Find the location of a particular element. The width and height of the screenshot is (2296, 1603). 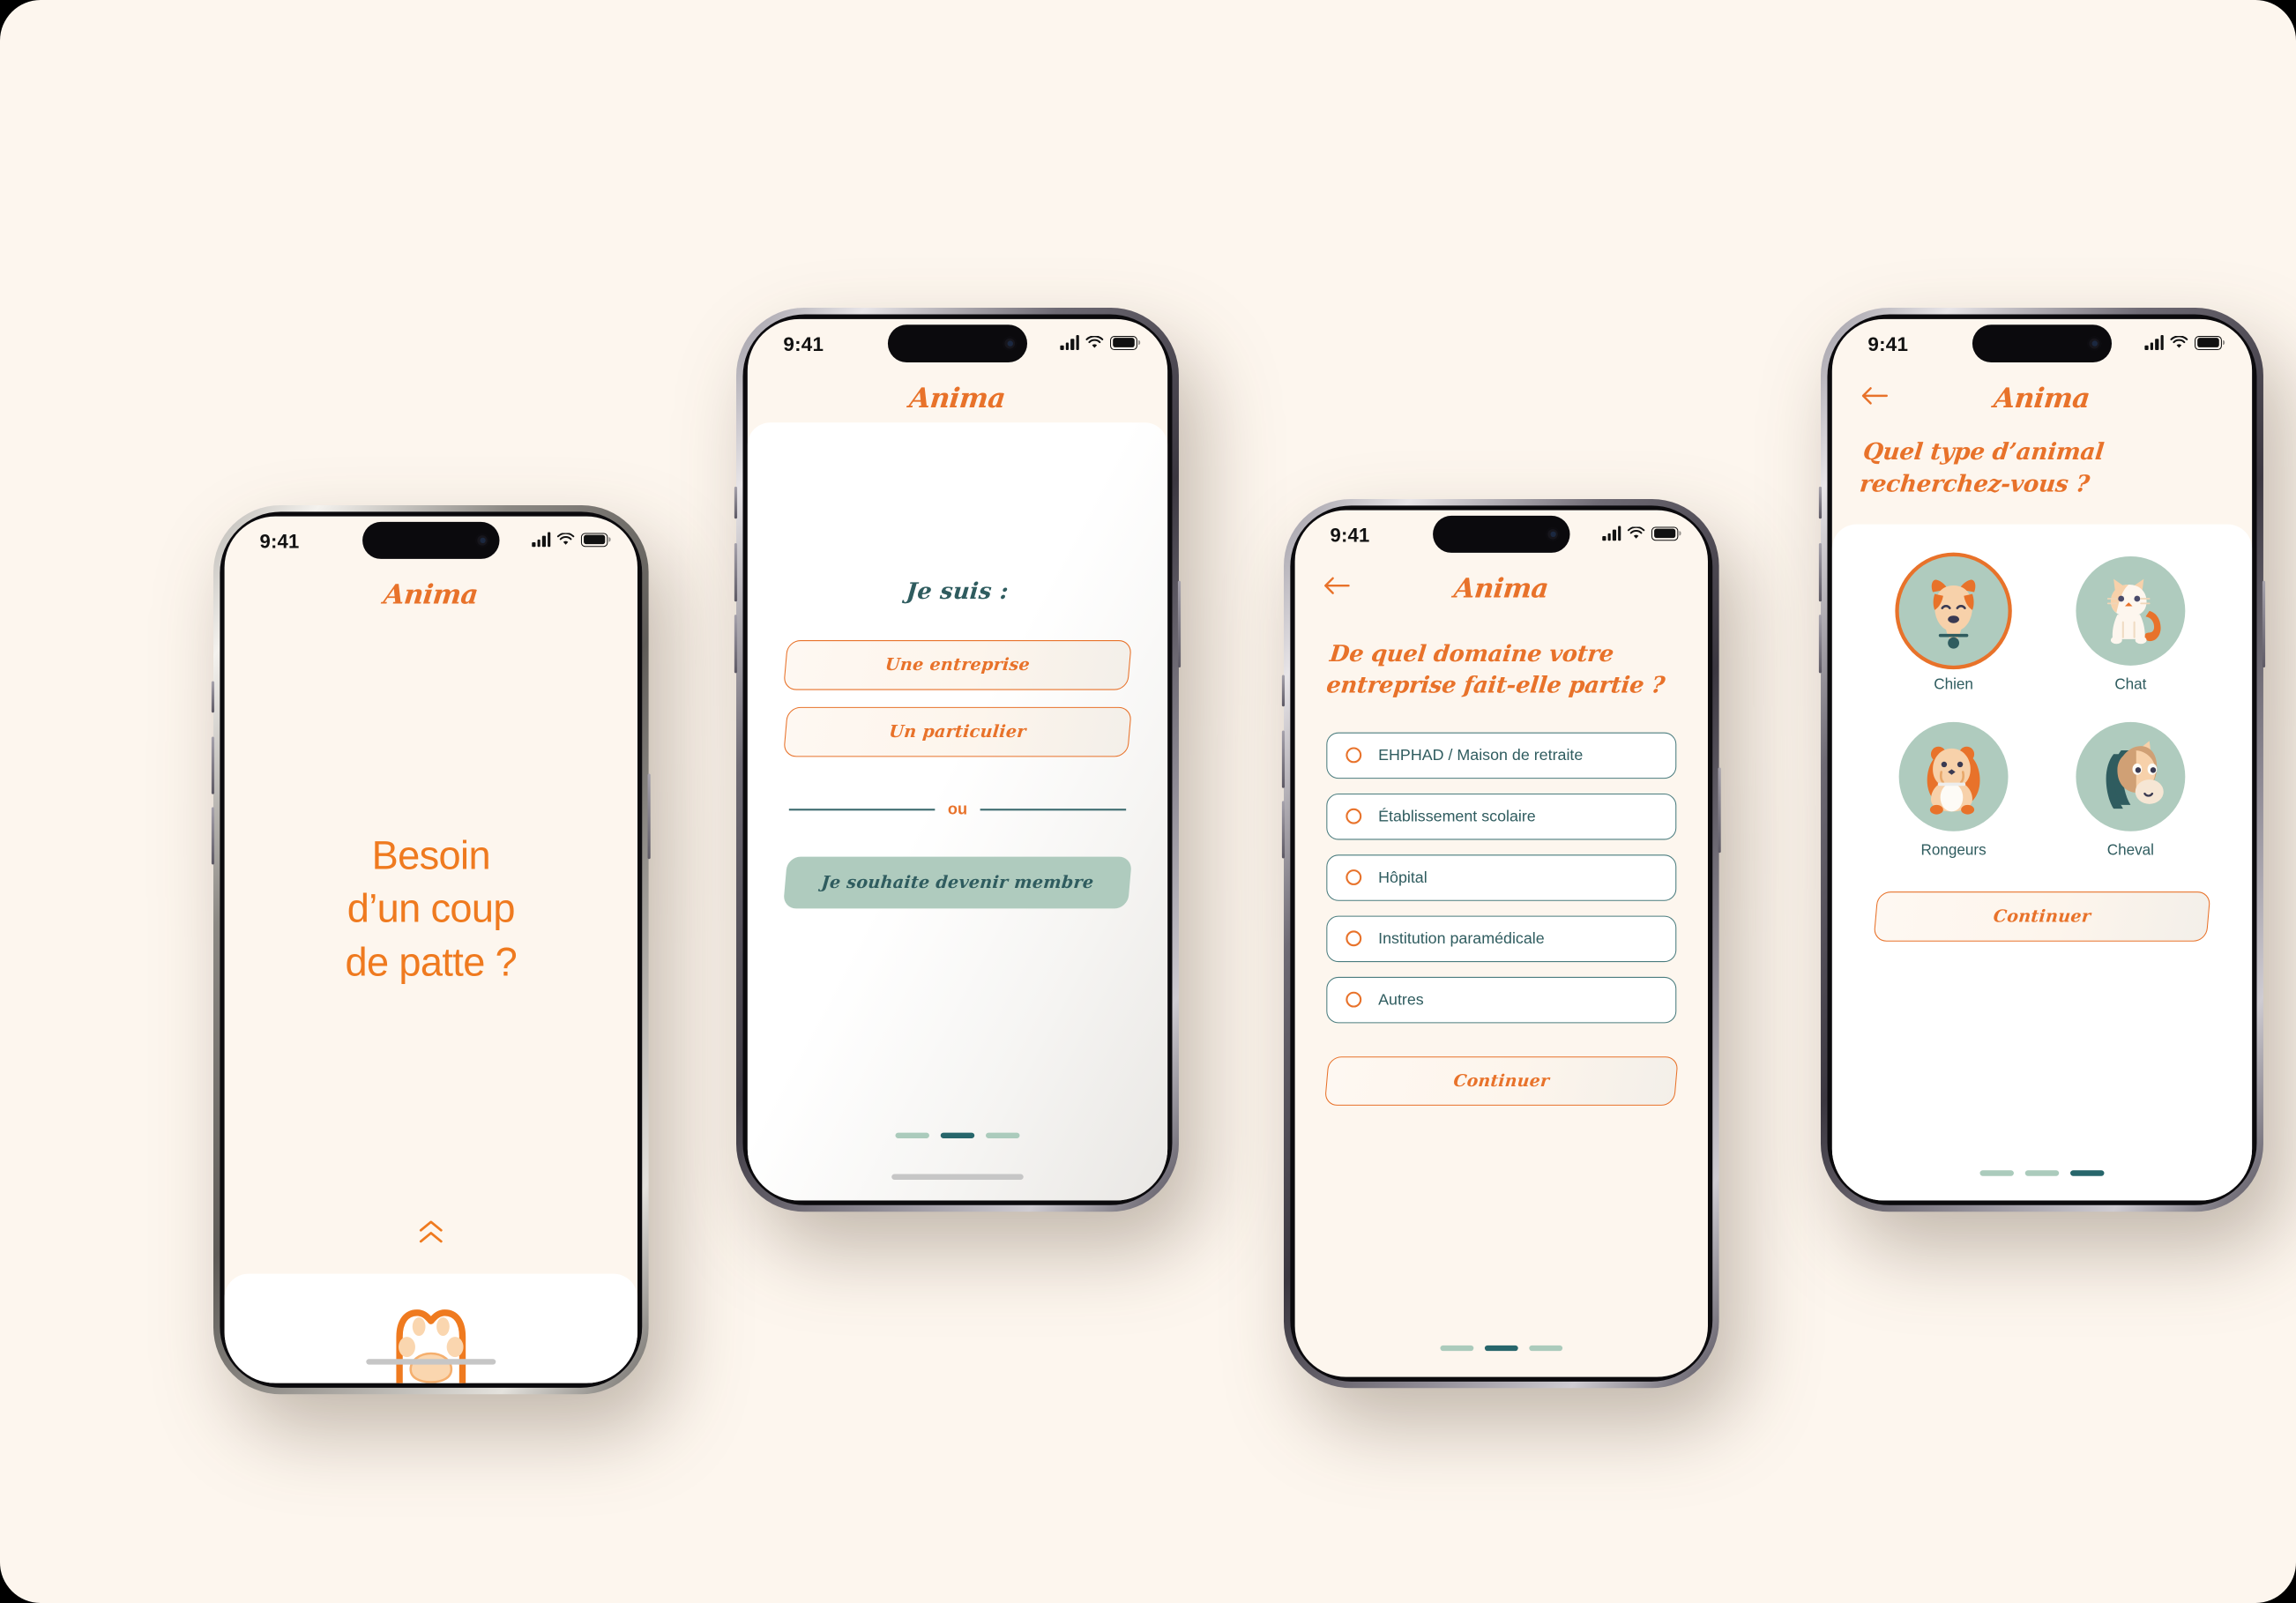

phone-screen: 9:41 Anima Besoin d’un coup de patte ? is located at coordinates (431, 949).